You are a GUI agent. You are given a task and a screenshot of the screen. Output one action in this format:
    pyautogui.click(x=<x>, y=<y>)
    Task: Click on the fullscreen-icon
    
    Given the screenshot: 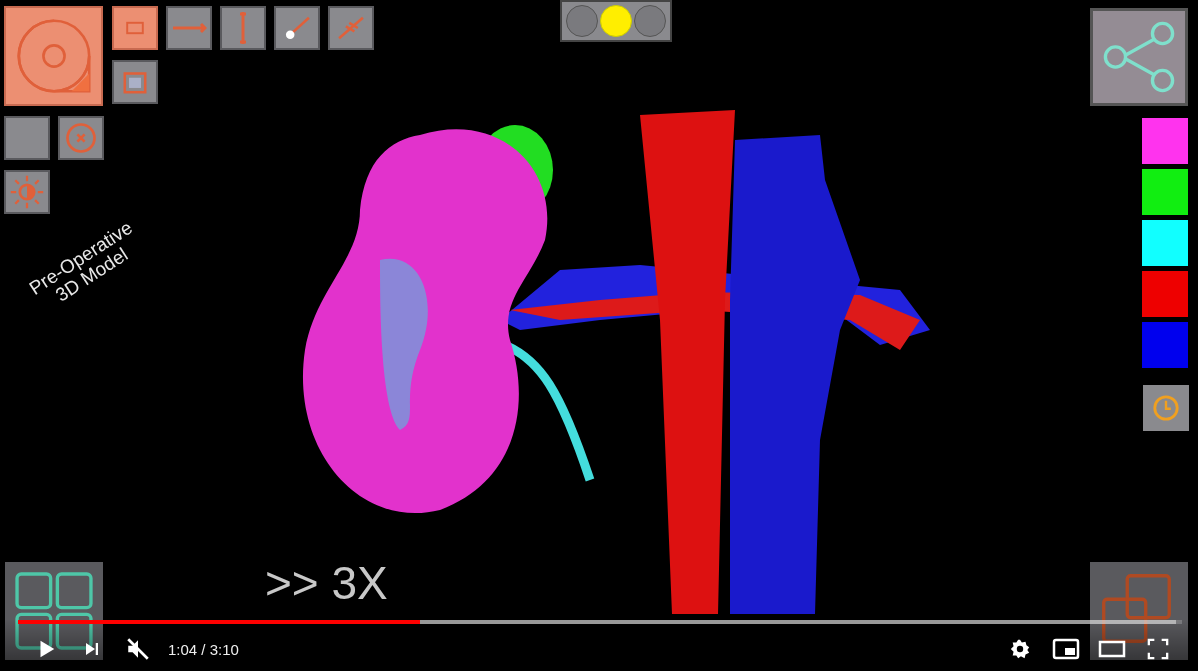 What is the action you would take?
    pyautogui.click(x=1158, y=649)
    